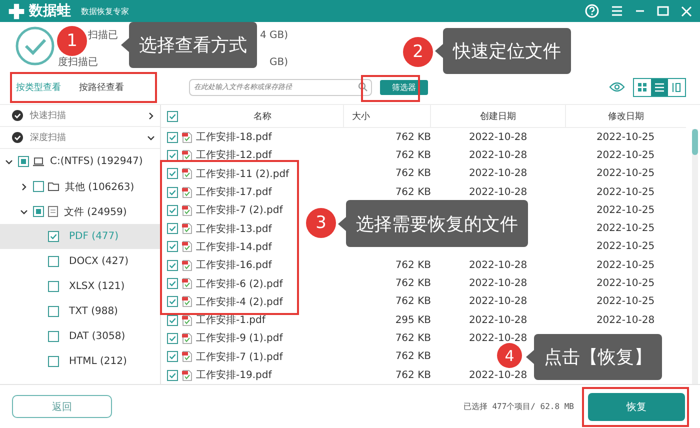 This screenshot has width=700, height=428. I want to click on search-icon, so click(363, 87).